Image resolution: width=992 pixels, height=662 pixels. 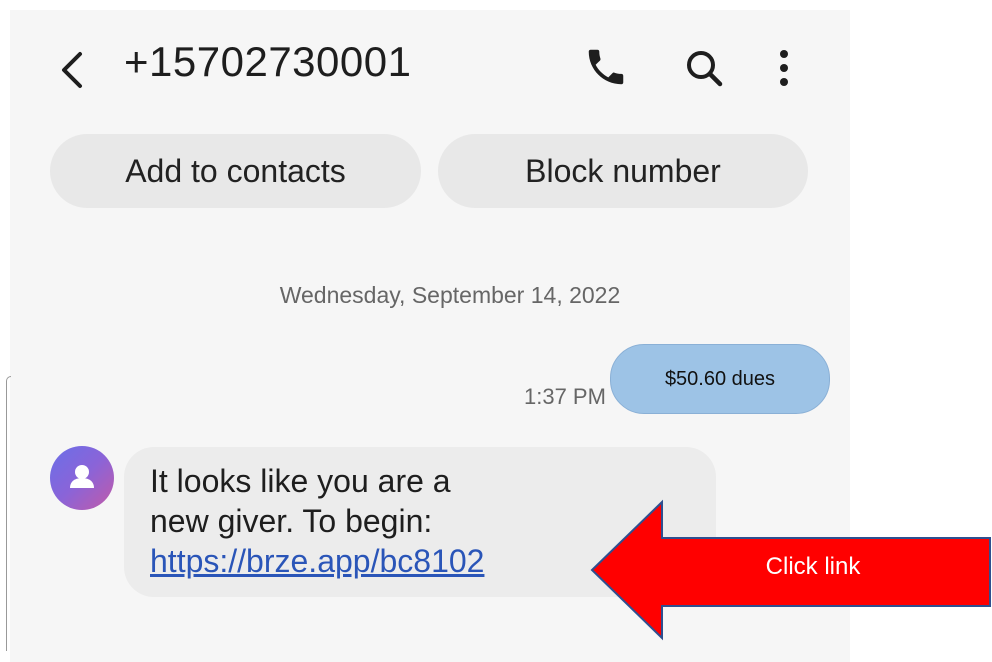 What do you see at coordinates (813, 566) in the screenshot?
I see `annotation-label: Click link` at bounding box center [813, 566].